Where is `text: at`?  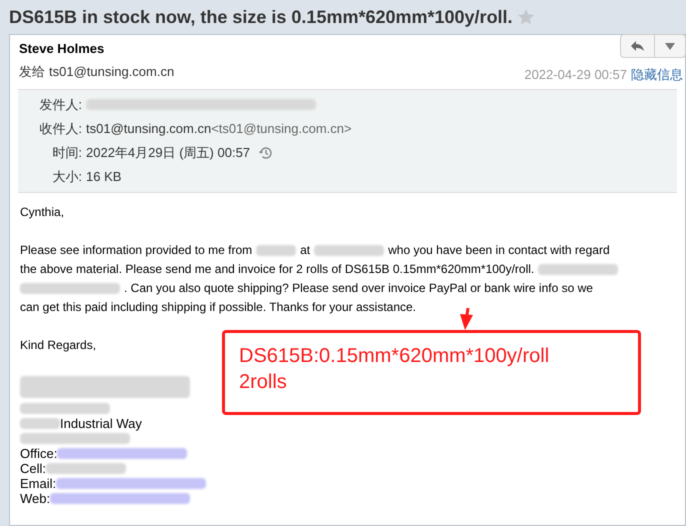
text: at is located at coordinates (305, 250).